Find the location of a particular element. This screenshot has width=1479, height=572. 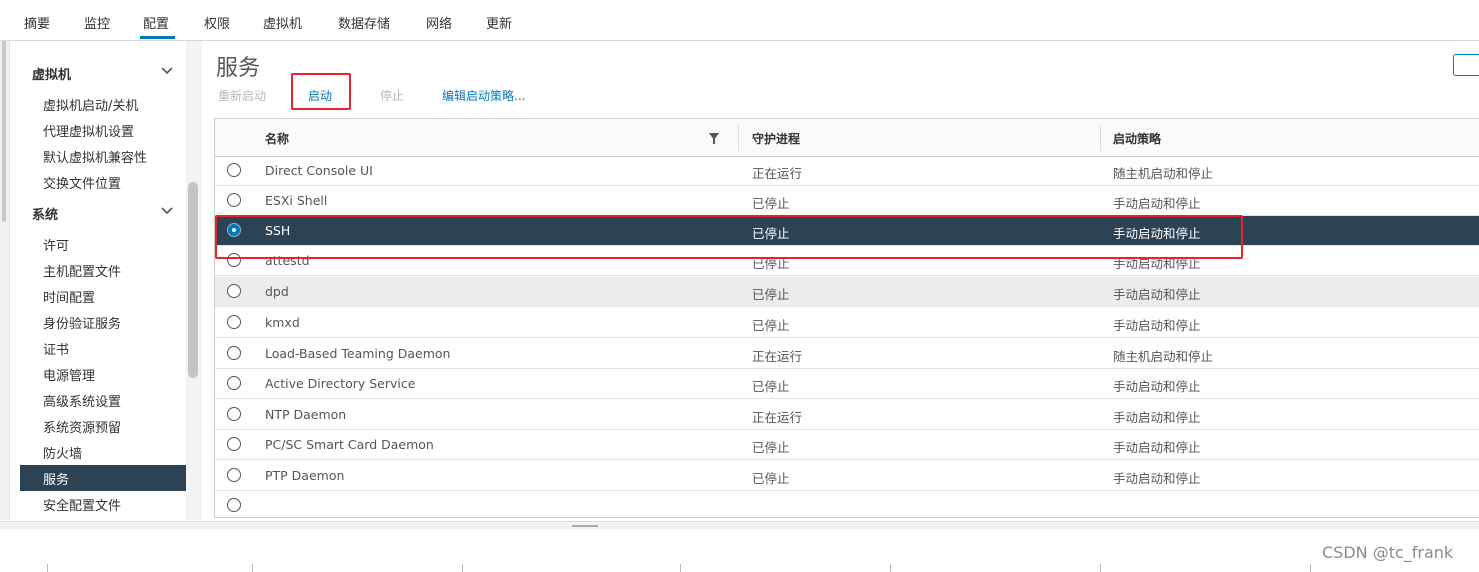

sidebar-item-agent-vm: 代理虚拟机设置 is located at coordinates (88, 130).